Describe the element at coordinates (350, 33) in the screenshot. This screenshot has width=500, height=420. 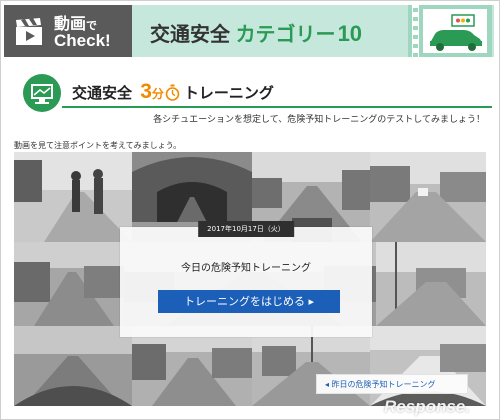
I see `banner-title-number: 10` at that location.